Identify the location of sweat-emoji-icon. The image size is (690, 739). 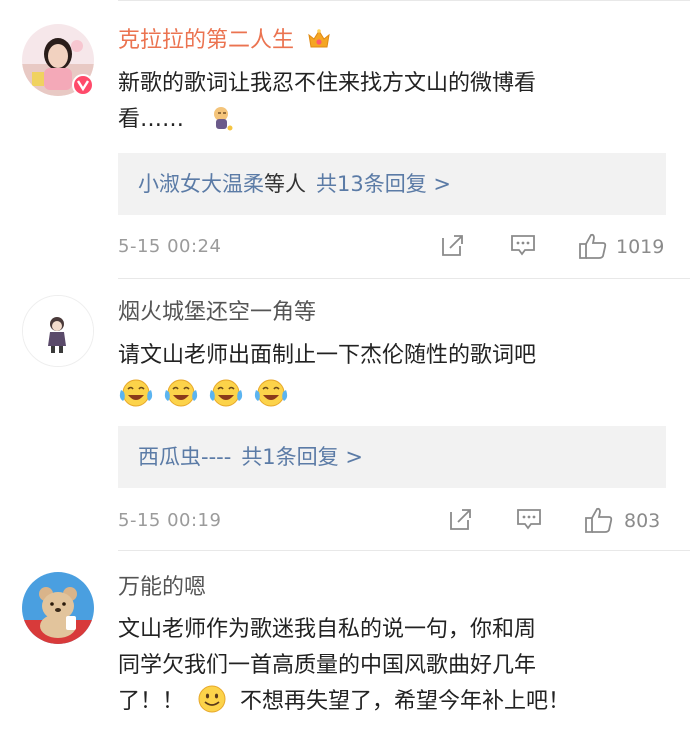
(222, 124).